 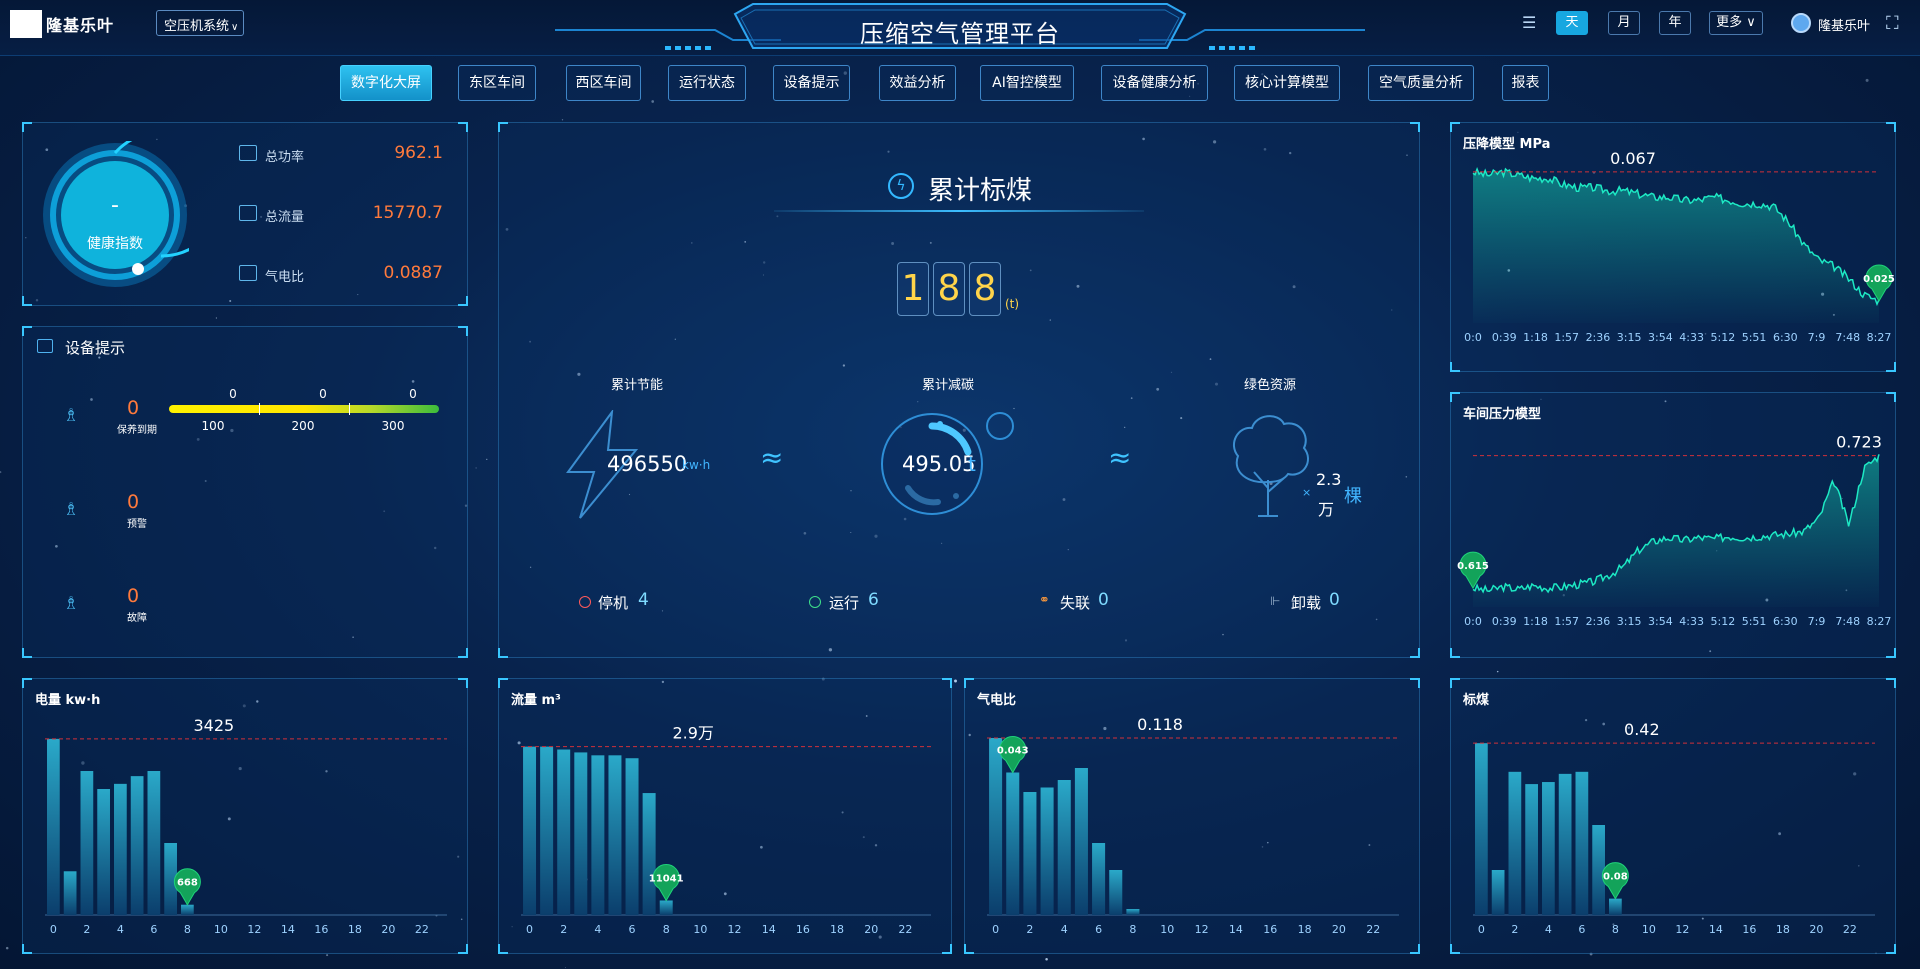 What do you see at coordinates (1566, 621) in the screenshot?
I see `x-tick-label: 1:57` at bounding box center [1566, 621].